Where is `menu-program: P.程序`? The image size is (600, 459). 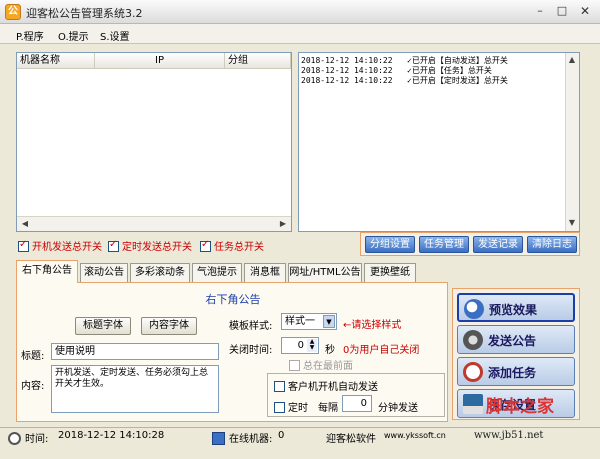 menu-program: P.程序 is located at coordinates (30, 35).